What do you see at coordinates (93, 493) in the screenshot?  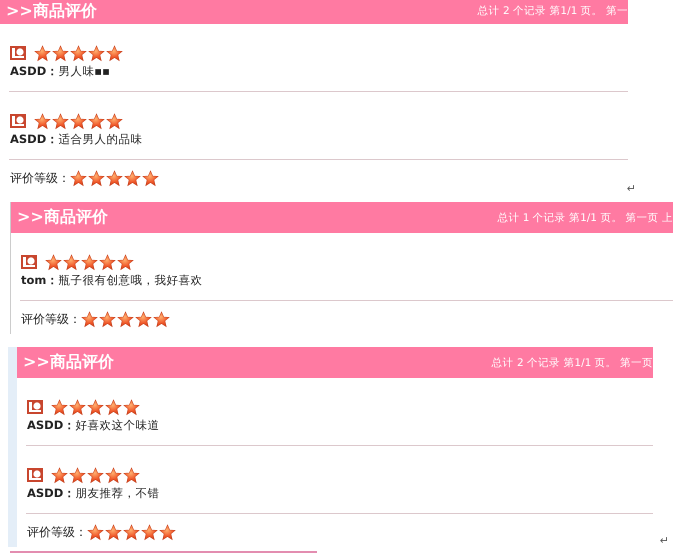 I see `review-comment: ASDD：朋友推荐，不错` at bounding box center [93, 493].